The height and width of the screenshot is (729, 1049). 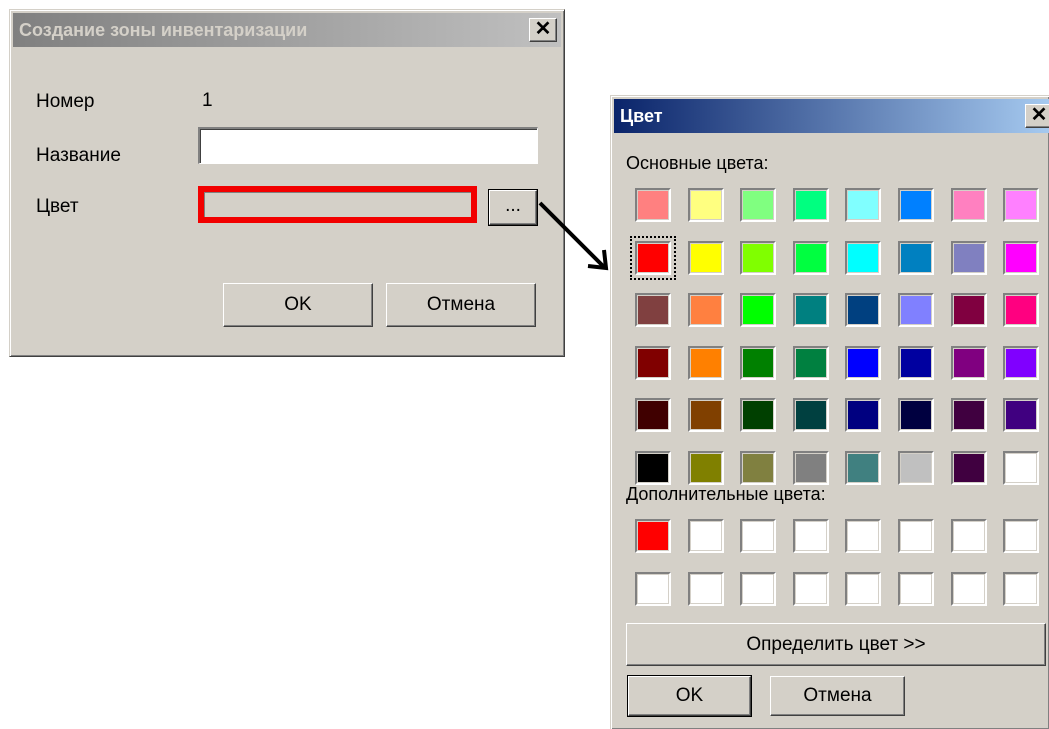 I want to click on color-preview-swatch, so click(x=337, y=204).